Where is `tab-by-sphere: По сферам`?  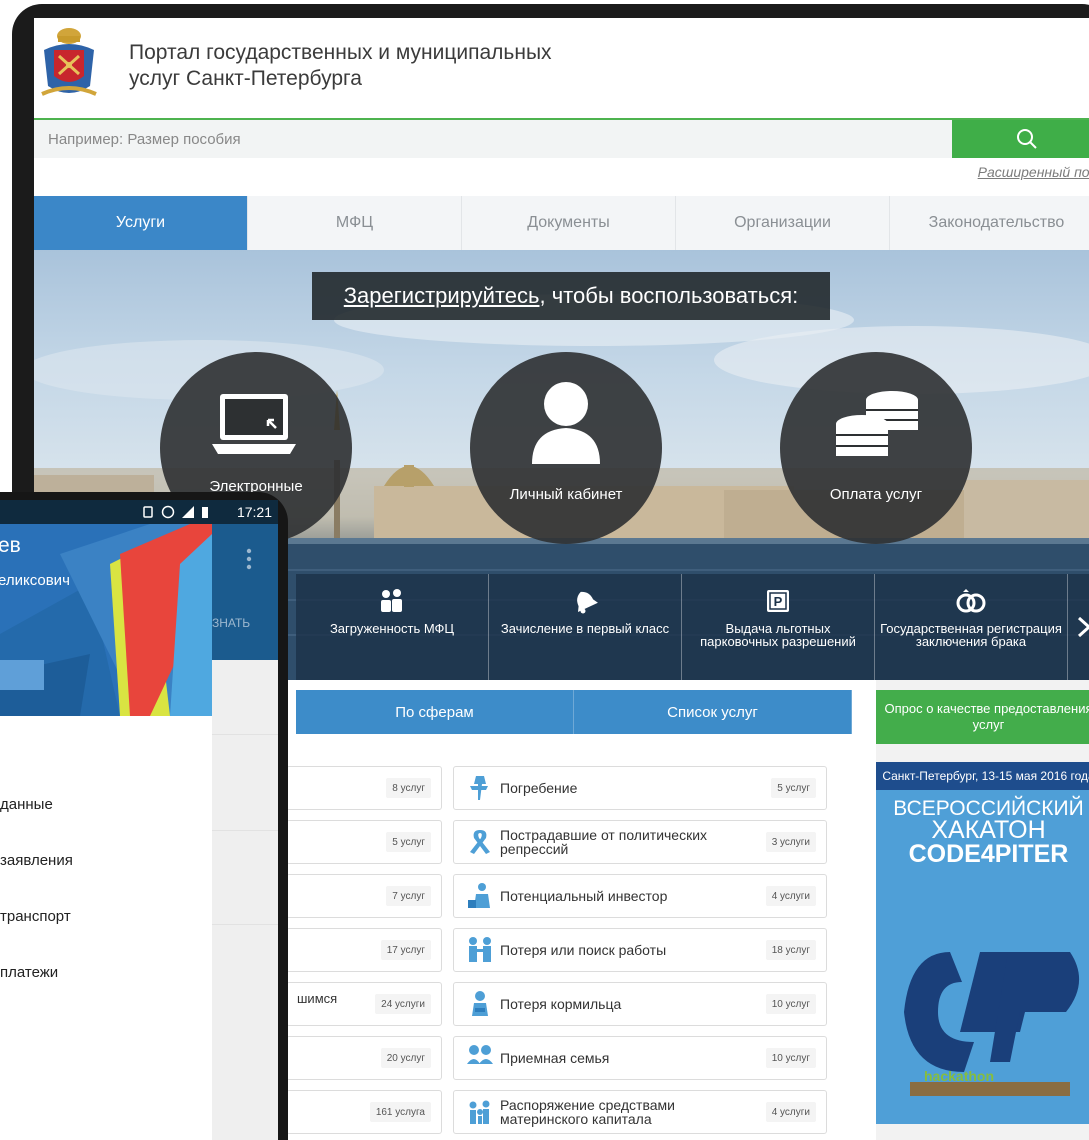
tab-by-sphere: По сферам is located at coordinates (435, 712).